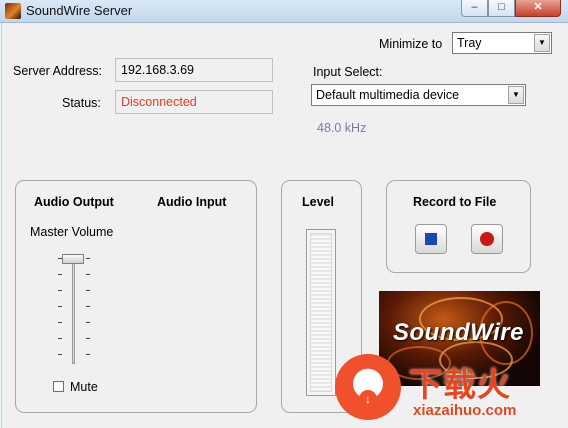 Image resolution: width=568 pixels, height=428 pixels. Describe the element at coordinates (458, 332) in the screenshot. I see `logo-text: SoundWire` at that location.